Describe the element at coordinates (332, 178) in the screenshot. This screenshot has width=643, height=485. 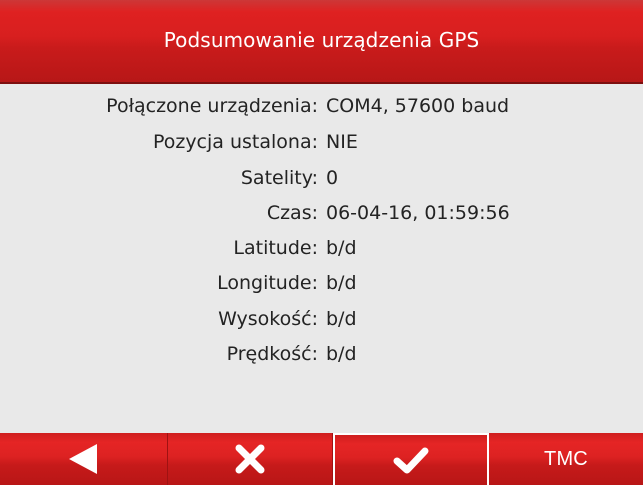
I see `info-value: 0` at that location.